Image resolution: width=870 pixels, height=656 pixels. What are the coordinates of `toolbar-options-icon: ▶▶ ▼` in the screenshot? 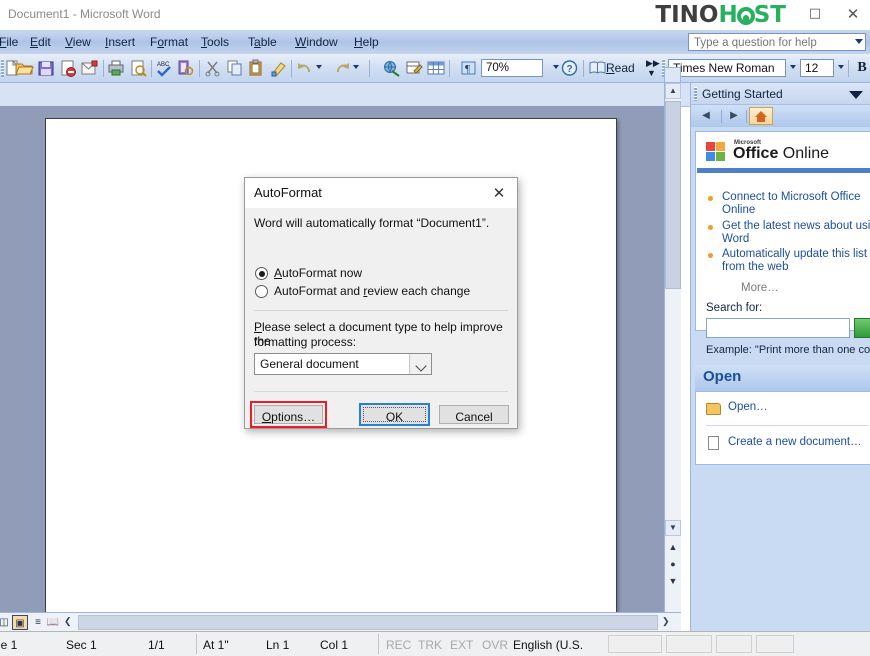 It's located at (653, 68).